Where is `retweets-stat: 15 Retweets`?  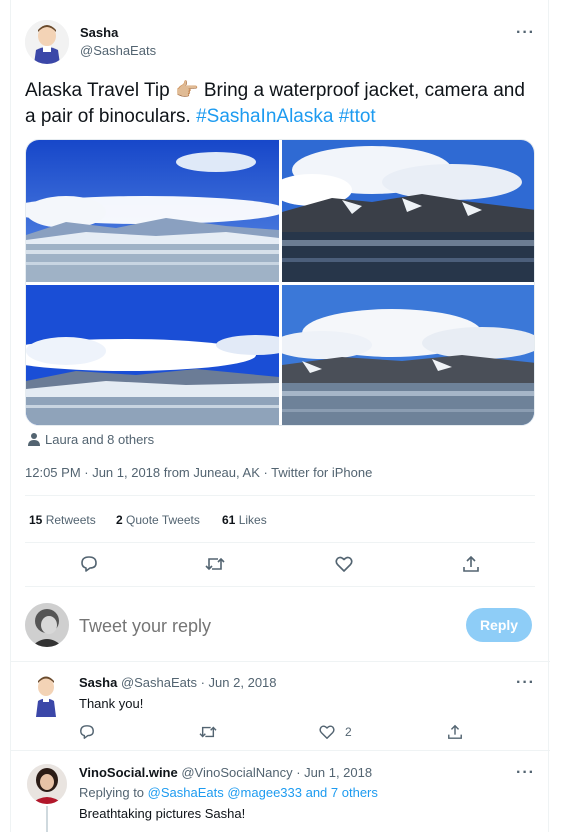
retweets-stat: 15 Retweets is located at coordinates (62, 520).